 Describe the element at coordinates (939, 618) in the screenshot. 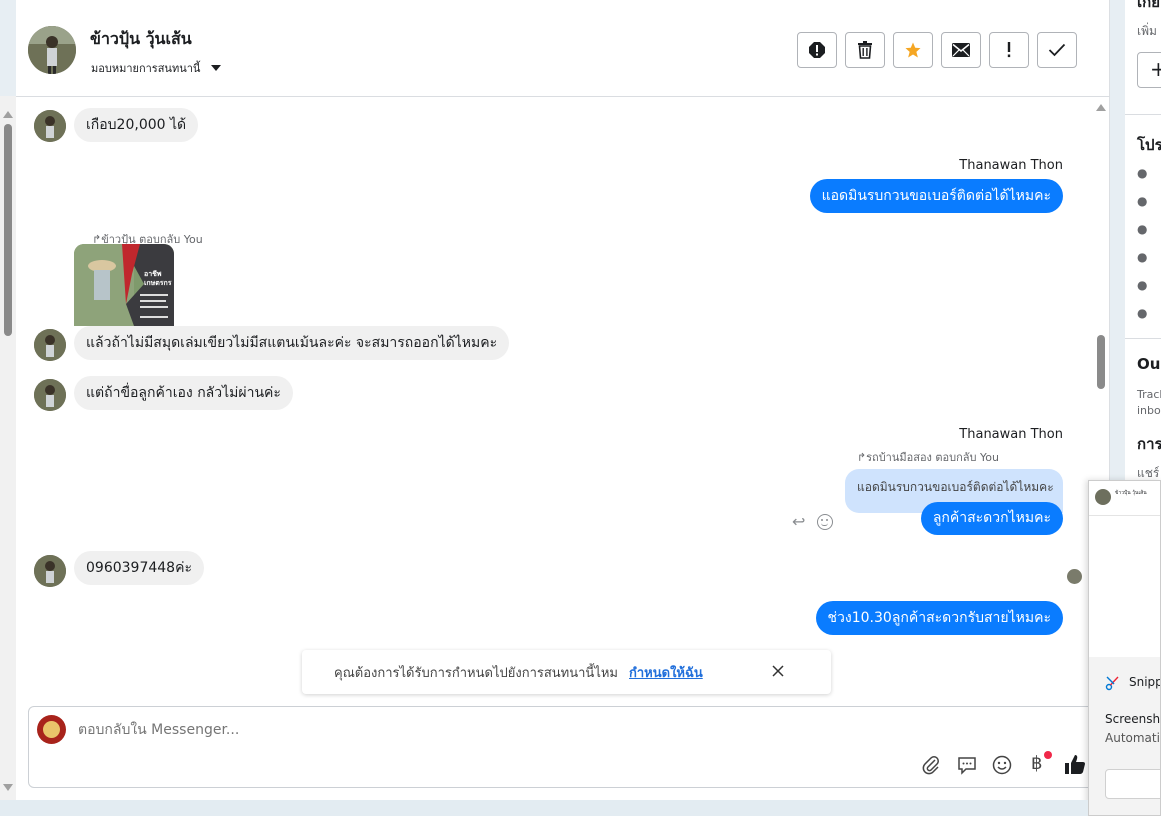

I see `outgoing-message: ช่วง10.30ลูกค้าสะดวกรับสายไหมคะ` at that location.